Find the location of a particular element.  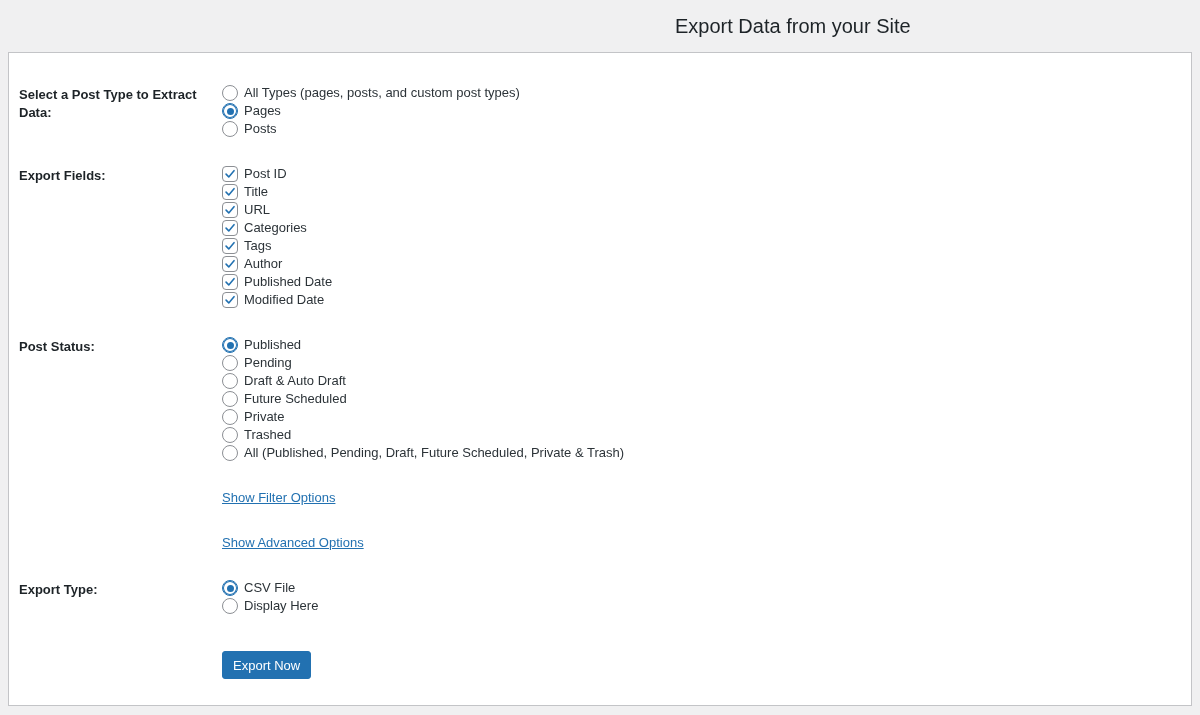

option-label: CSV File is located at coordinates (270, 588).